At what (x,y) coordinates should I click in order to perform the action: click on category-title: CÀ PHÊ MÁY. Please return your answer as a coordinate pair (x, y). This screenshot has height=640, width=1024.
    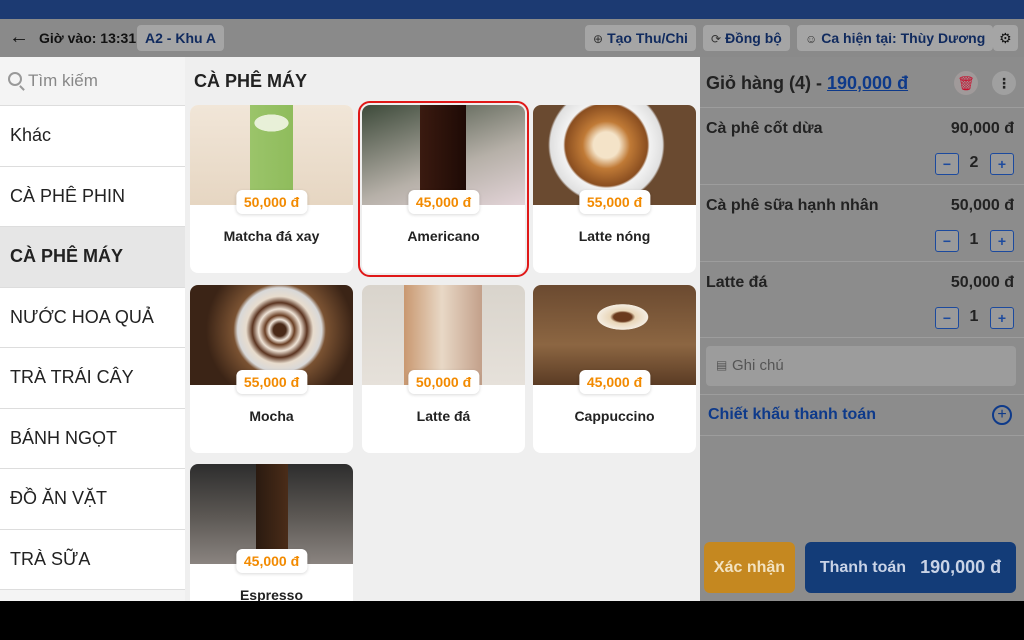
    Looking at the image, I should click on (251, 81).